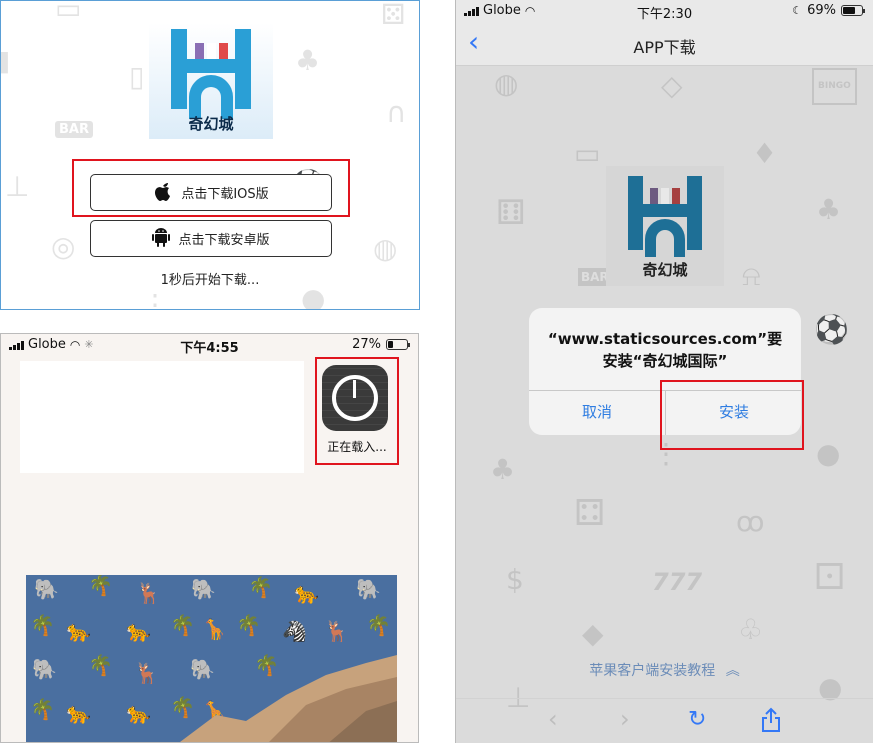 This screenshot has width=873, height=743. I want to click on download-ios-label: 点击下载IOS版, so click(225, 194).